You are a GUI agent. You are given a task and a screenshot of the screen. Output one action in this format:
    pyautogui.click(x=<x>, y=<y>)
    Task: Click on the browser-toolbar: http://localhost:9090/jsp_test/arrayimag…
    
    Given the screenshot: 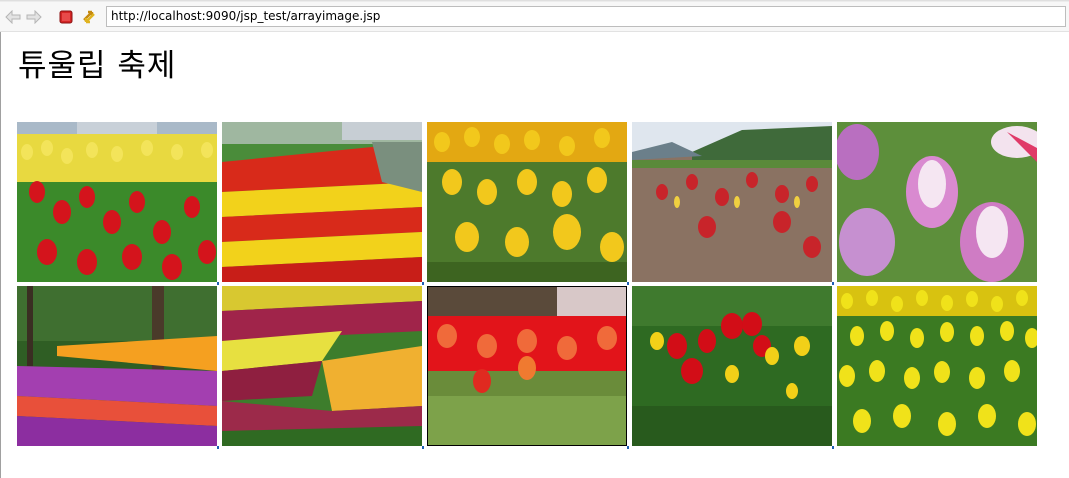 What is the action you would take?
    pyautogui.click(x=534, y=16)
    